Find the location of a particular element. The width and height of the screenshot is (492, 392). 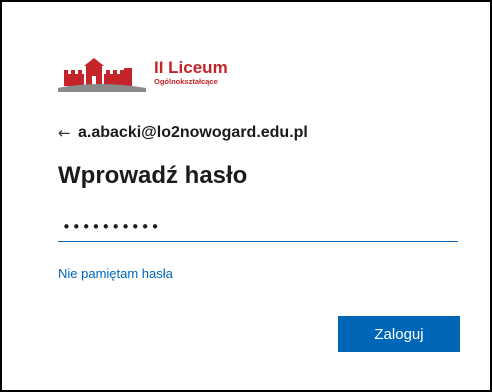

back-arrow-icon: ← is located at coordinates (68, 133).